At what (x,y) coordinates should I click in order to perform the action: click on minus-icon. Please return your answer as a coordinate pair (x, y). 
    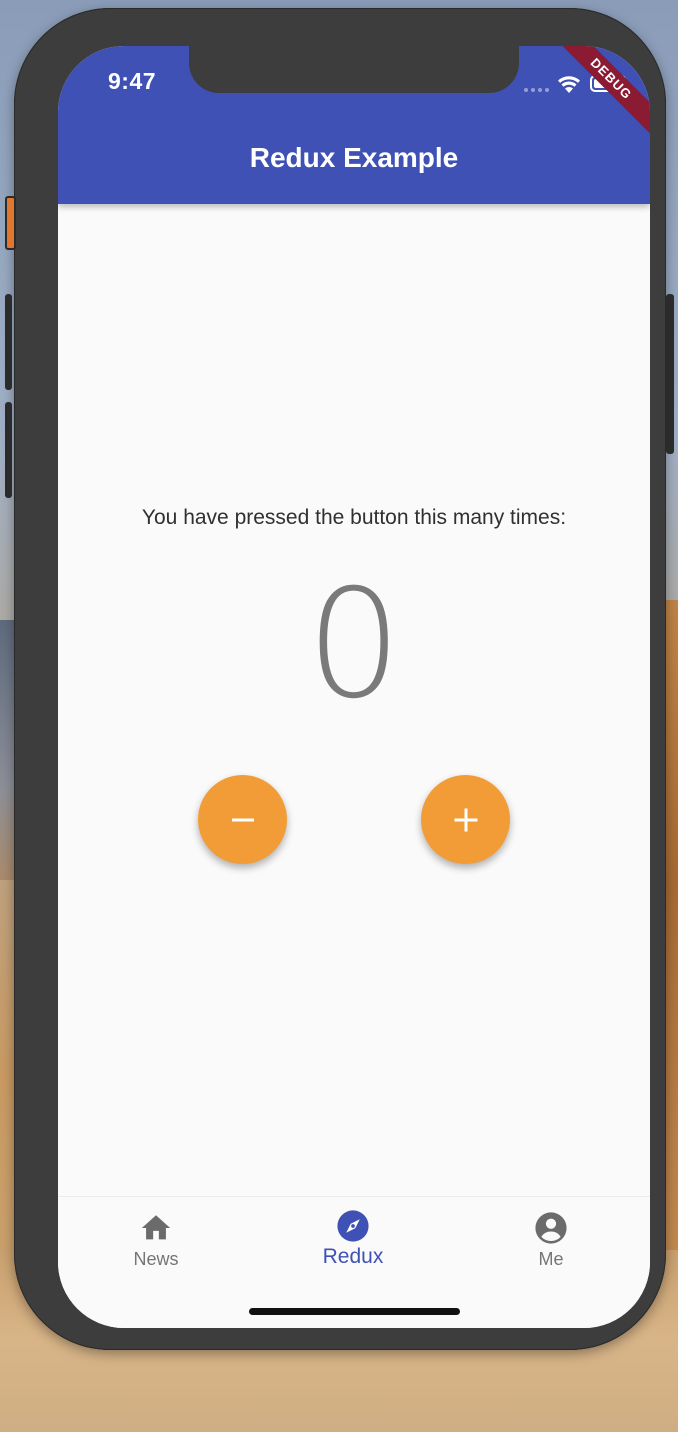
    Looking at the image, I should click on (242, 819).